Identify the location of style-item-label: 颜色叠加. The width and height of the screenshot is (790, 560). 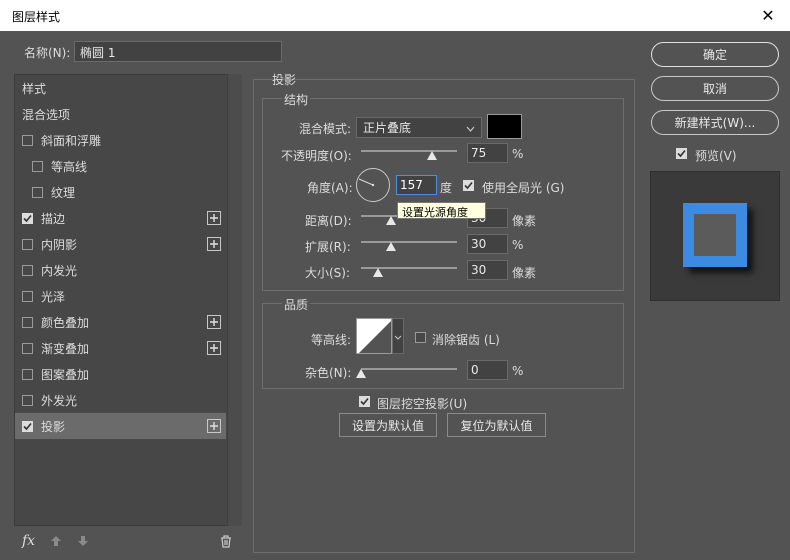
(65, 322).